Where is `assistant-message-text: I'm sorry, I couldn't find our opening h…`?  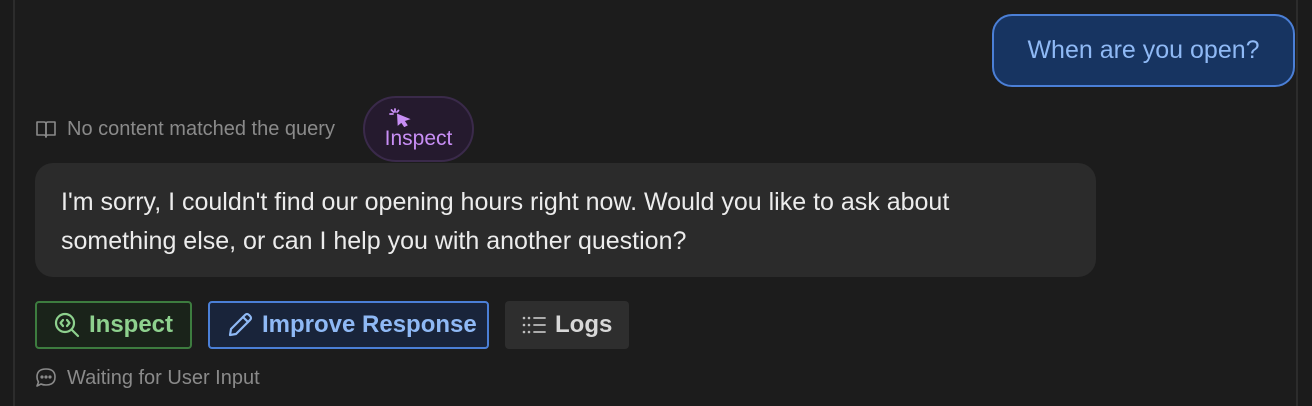
assistant-message-text: I'm sorry, I couldn't find our opening h… is located at coordinates (505, 221).